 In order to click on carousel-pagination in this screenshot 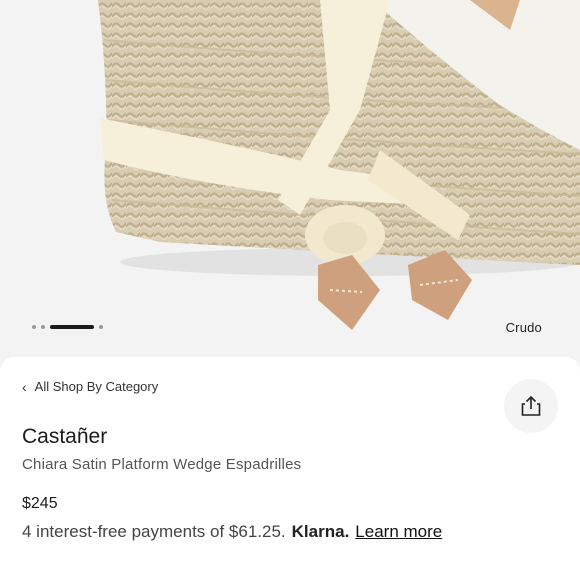, I will do `click(67, 327)`.